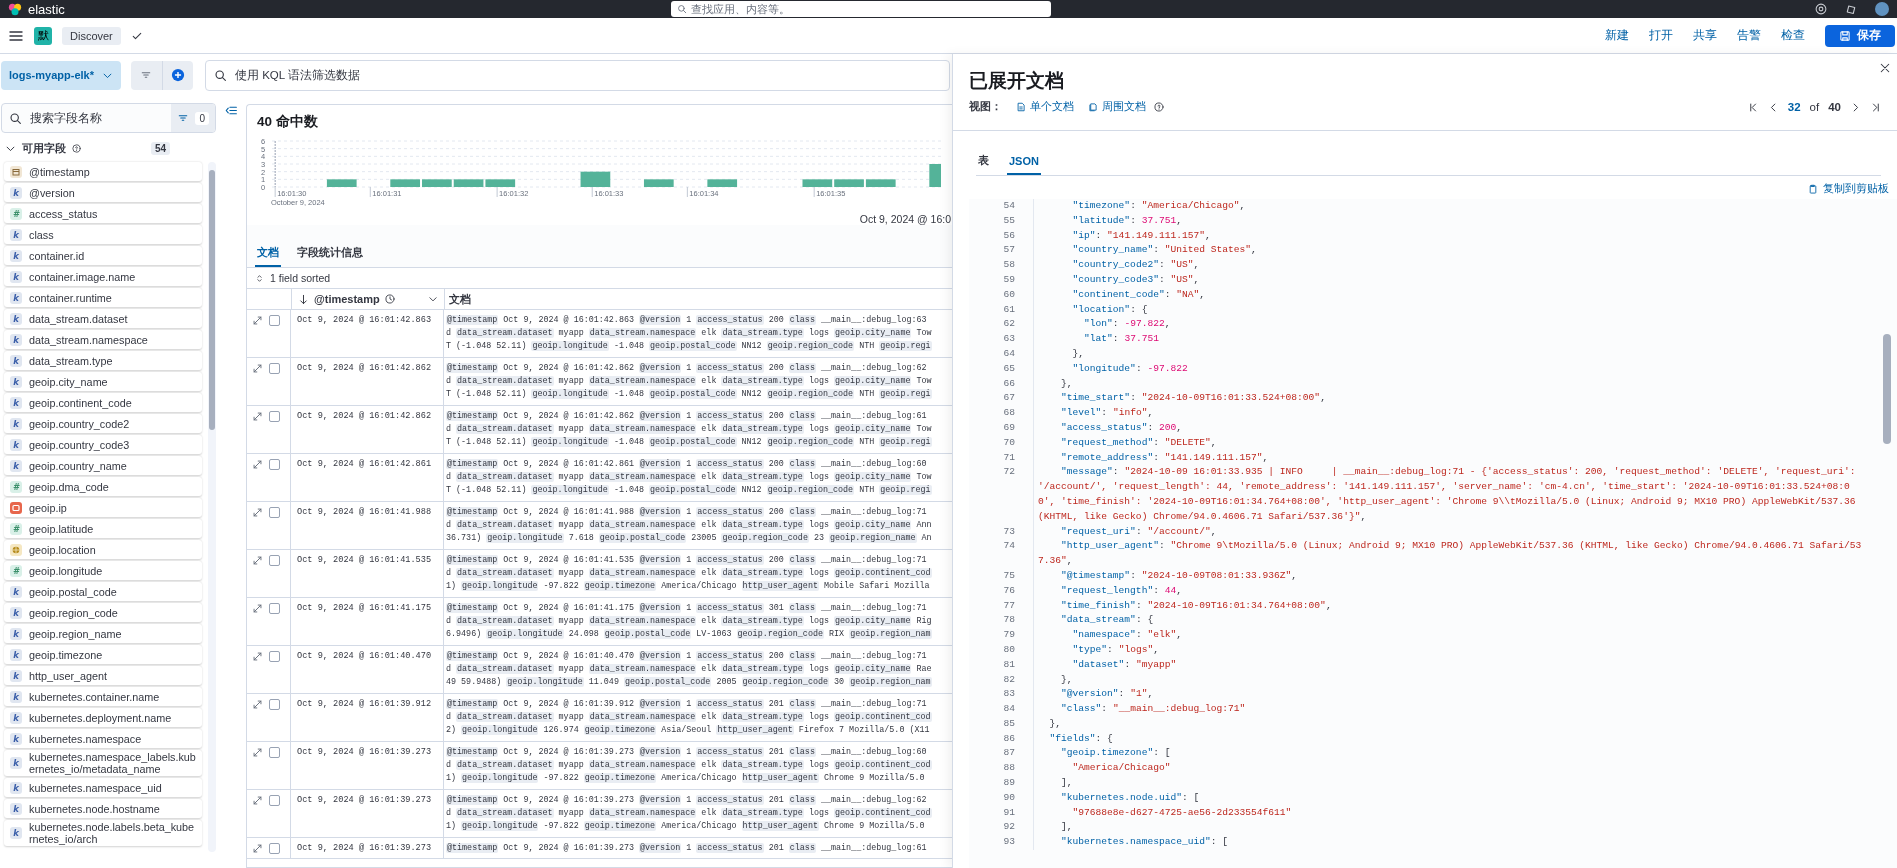 This screenshot has height=868, width=1897. Describe the element at coordinates (303, 299) in the screenshot. I see `sort-arrow-icon` at that location.